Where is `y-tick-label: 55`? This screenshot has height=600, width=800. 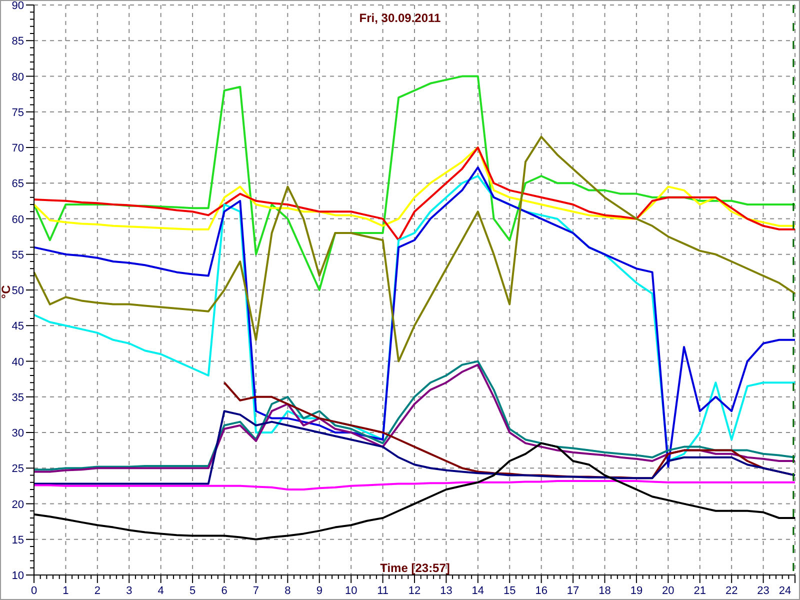
y-tick-label: 55 is located at coordinates (18, 255).